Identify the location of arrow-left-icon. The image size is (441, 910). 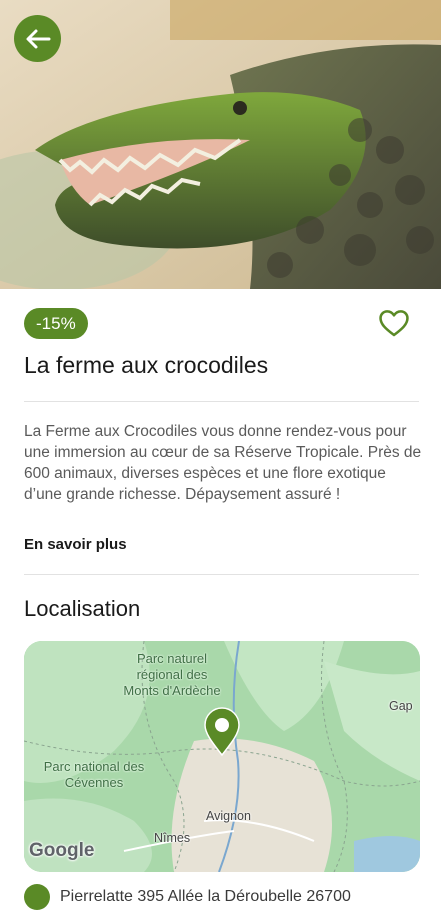
(38, 38).